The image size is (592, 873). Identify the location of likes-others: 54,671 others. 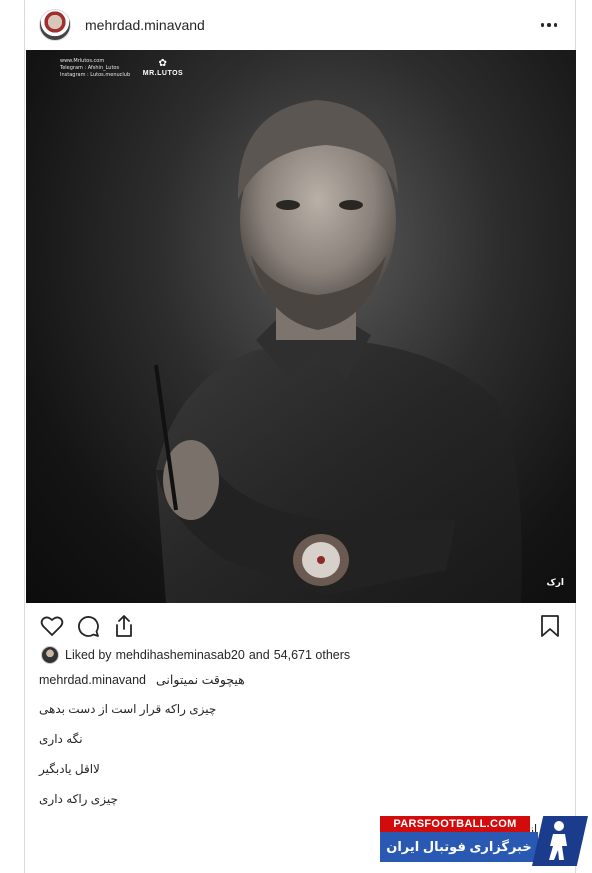
(312, 655).